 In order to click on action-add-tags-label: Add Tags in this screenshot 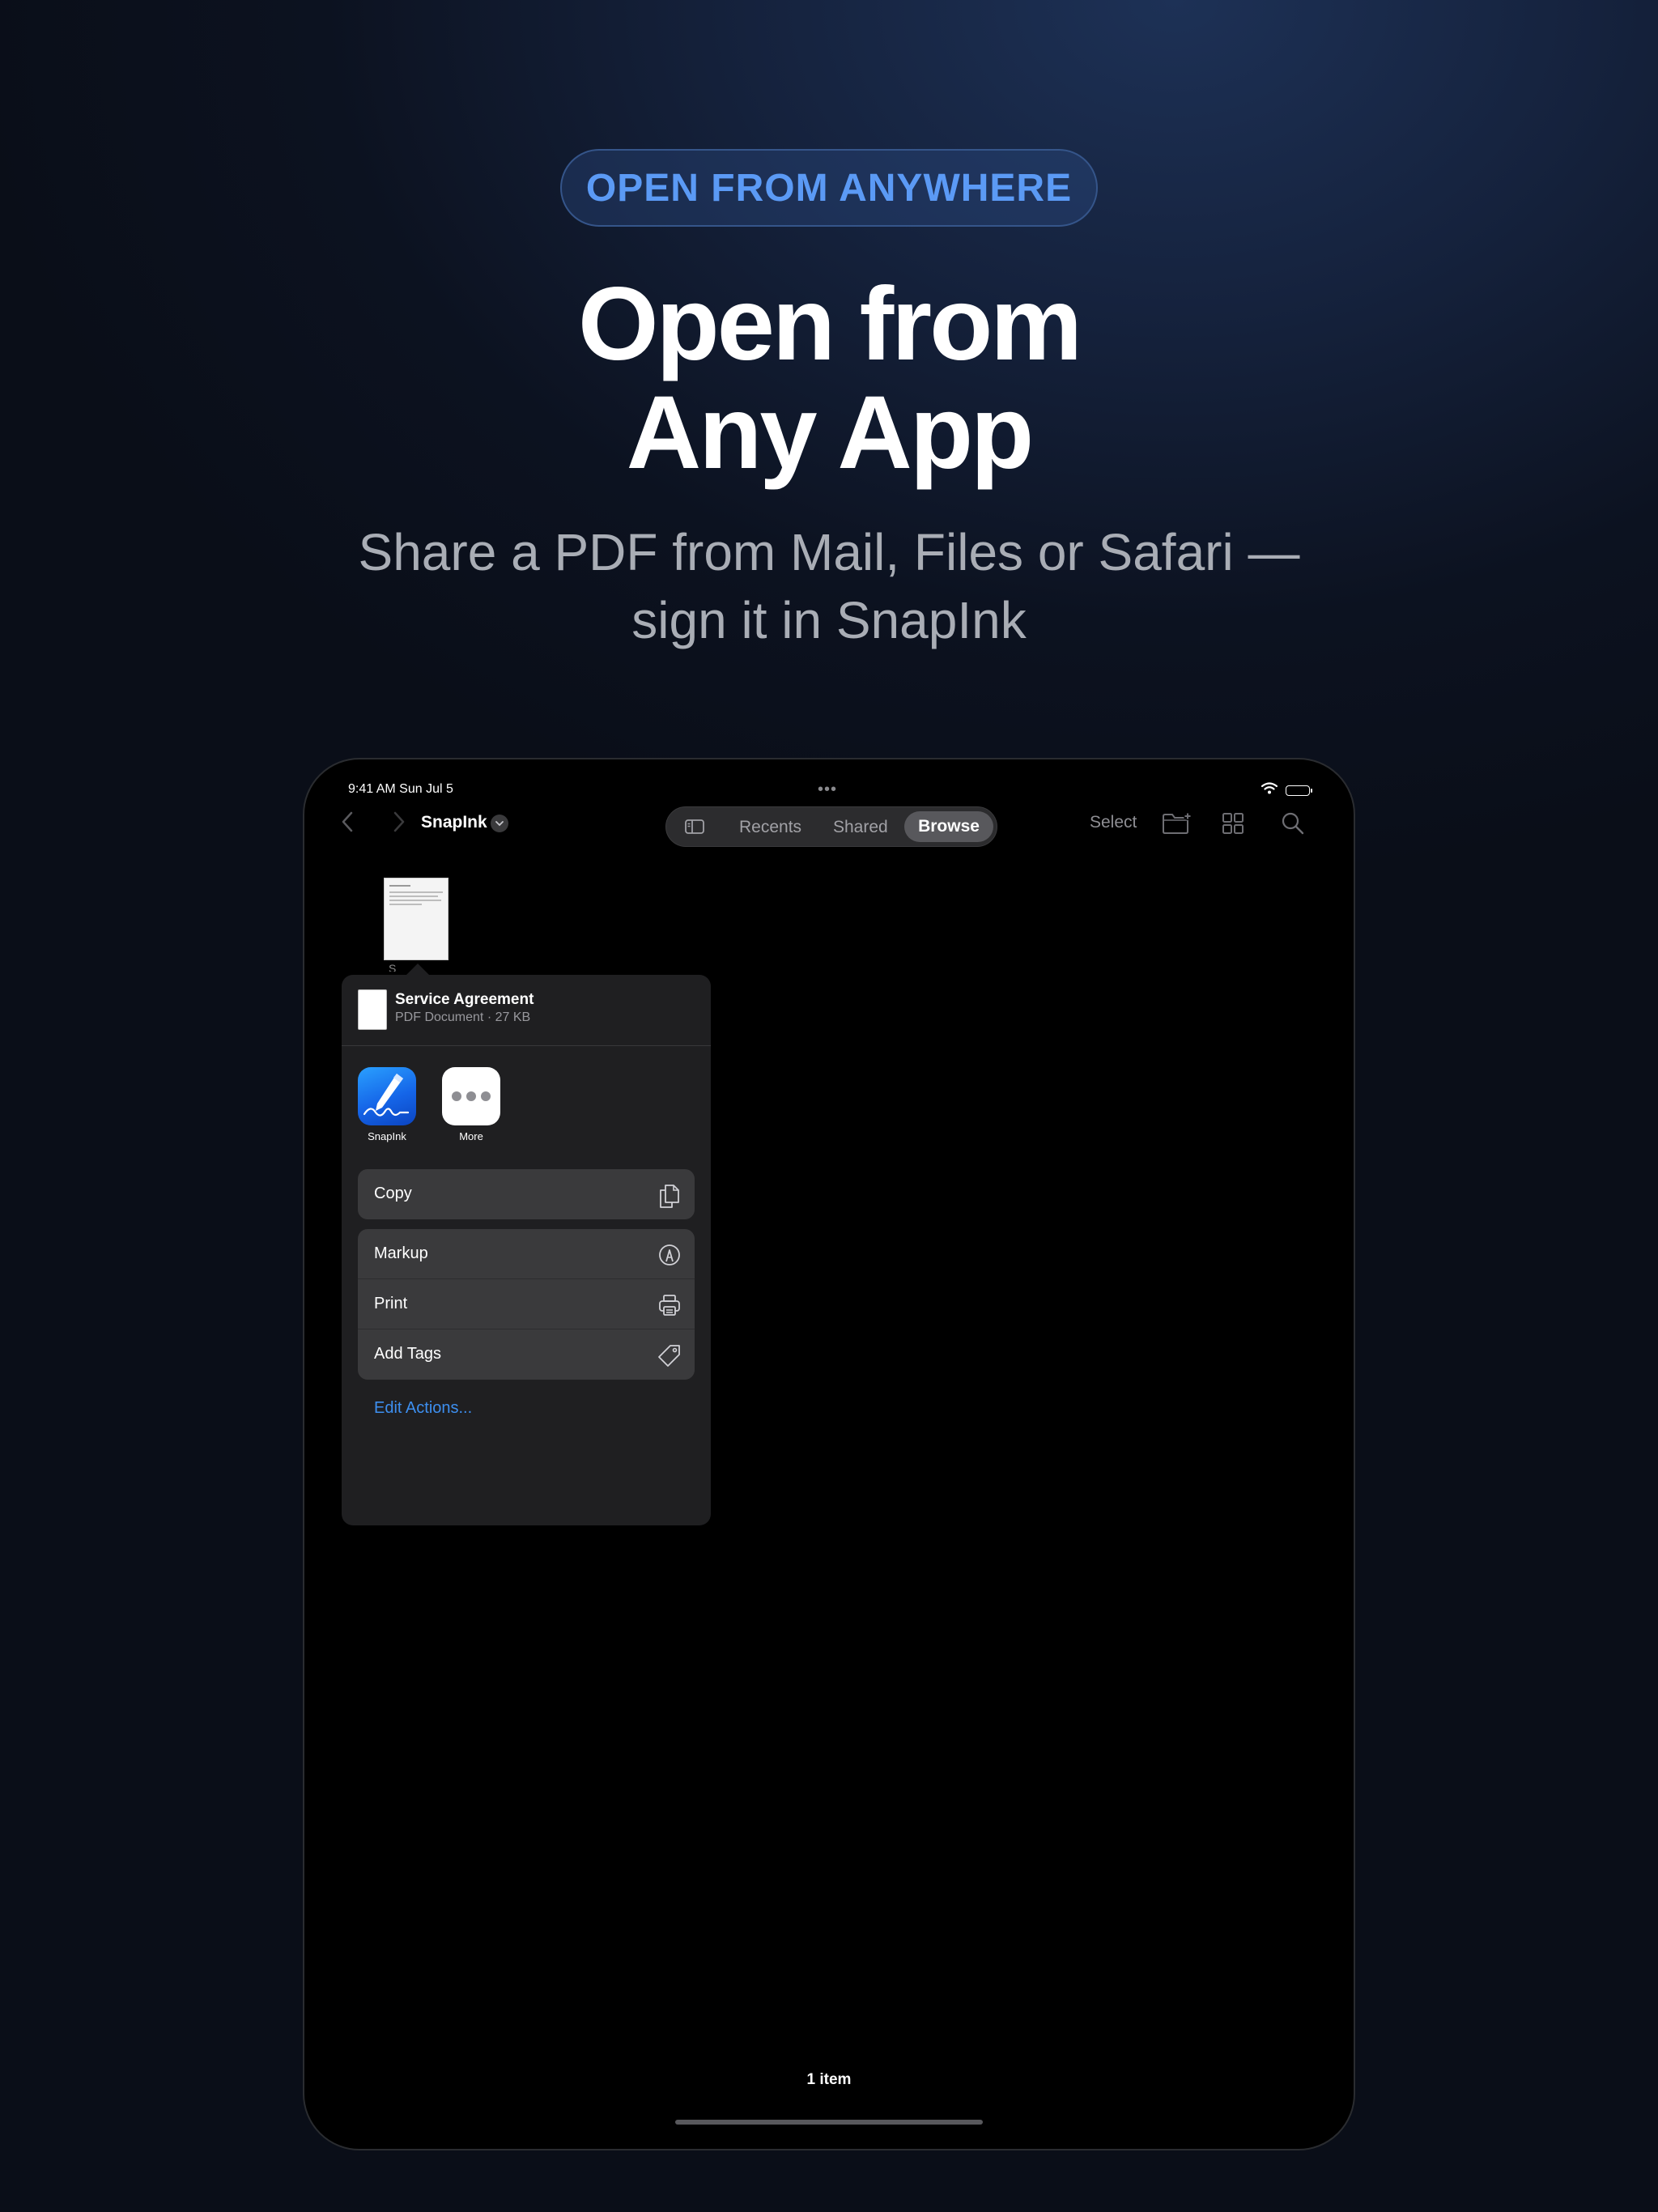, I will do `click(408, 1354)`.